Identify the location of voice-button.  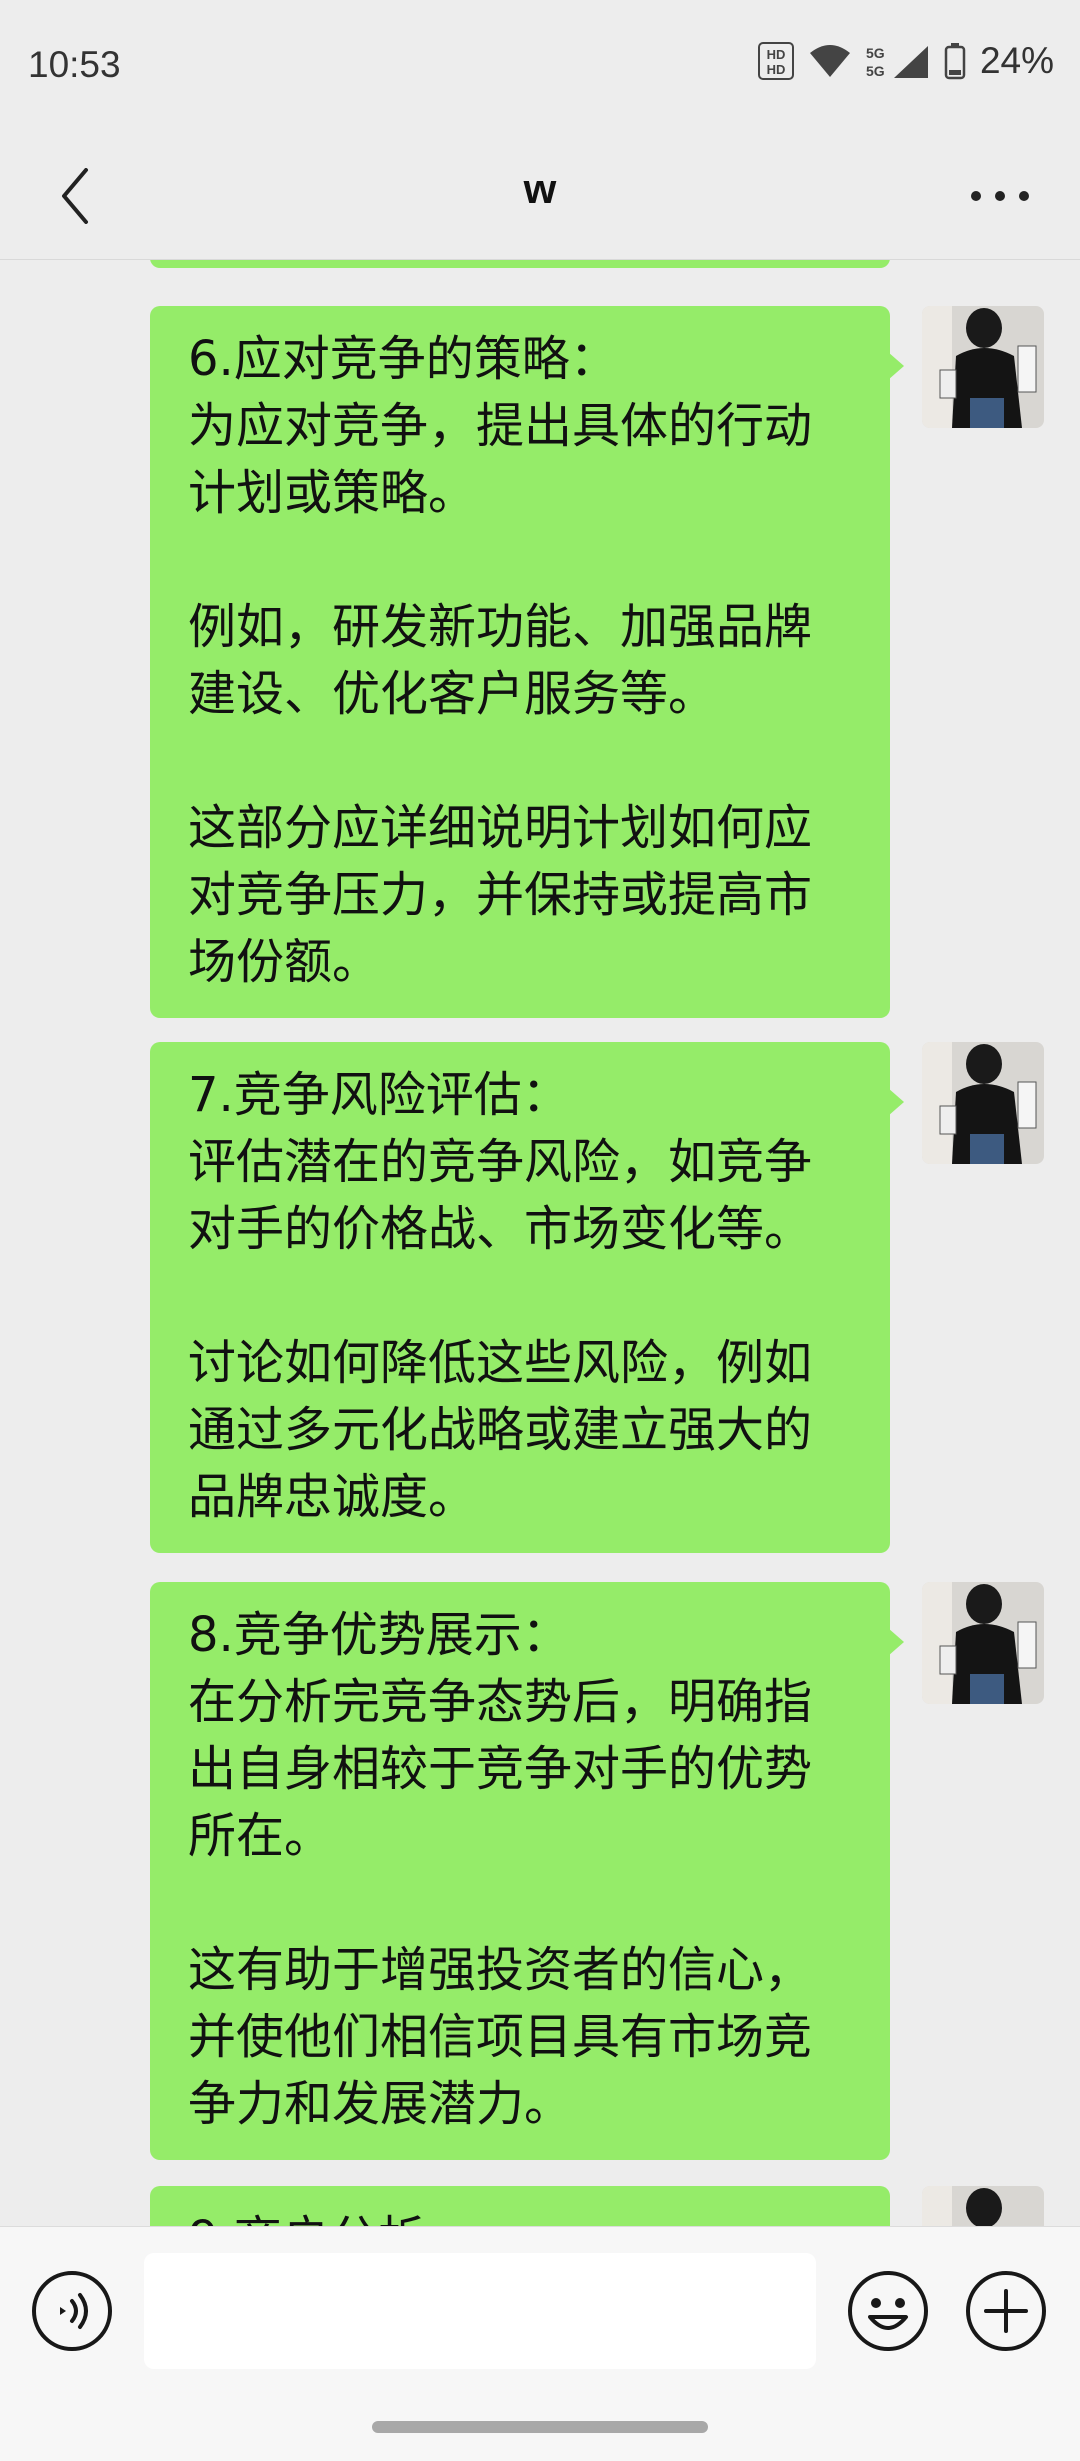
(72, 2311).